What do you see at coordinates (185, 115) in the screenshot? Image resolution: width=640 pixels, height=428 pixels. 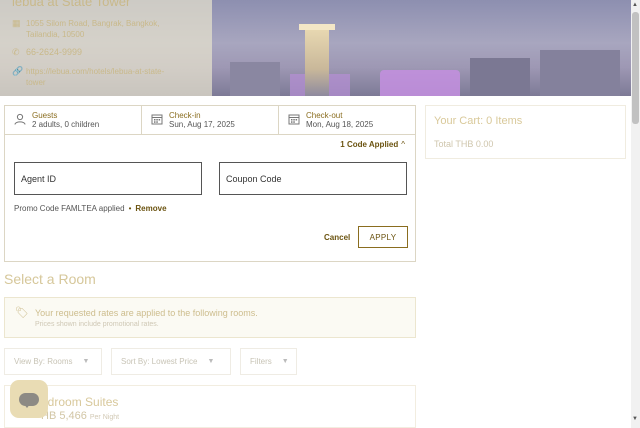 I see `checkin-label: Check-in` at bounding box center [185, 115].